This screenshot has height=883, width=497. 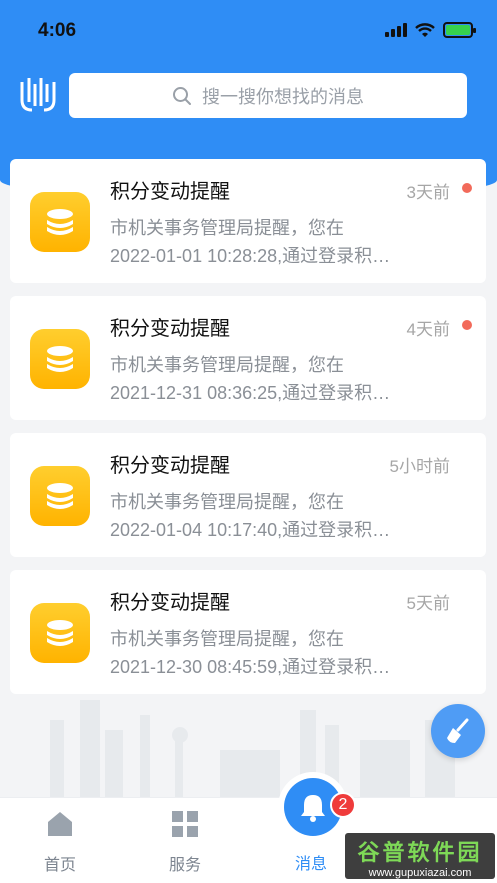 What do you see at coordinates (343, 805) in the screenshot?
I see `message-count-badge: 2` at bounding box center [343, 805].